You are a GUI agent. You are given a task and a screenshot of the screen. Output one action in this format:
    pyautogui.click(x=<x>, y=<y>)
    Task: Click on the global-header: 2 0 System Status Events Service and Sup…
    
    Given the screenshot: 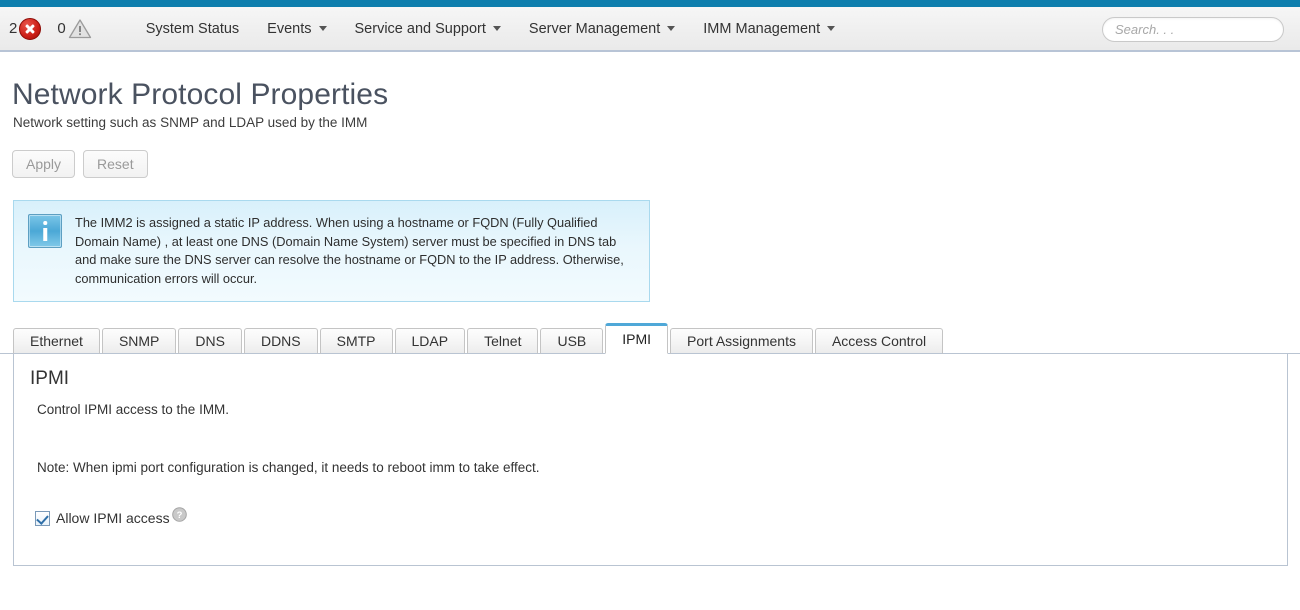 What is the action you would take?
    pyautogui.click(x=650, y=29)
    